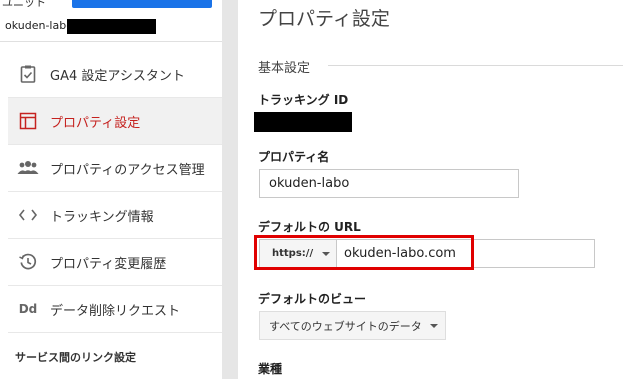  I want to click on sidebar-divider, so click(111, 41).